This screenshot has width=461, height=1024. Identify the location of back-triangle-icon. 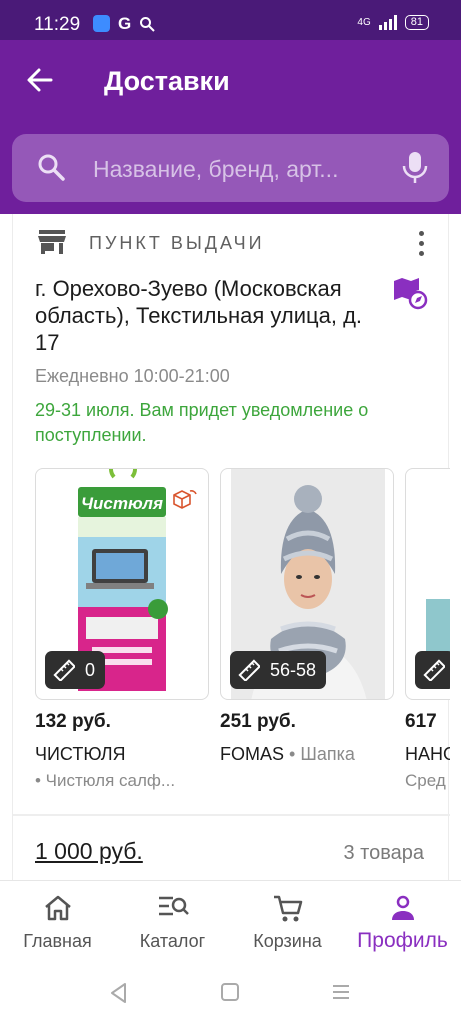
(119, 993).